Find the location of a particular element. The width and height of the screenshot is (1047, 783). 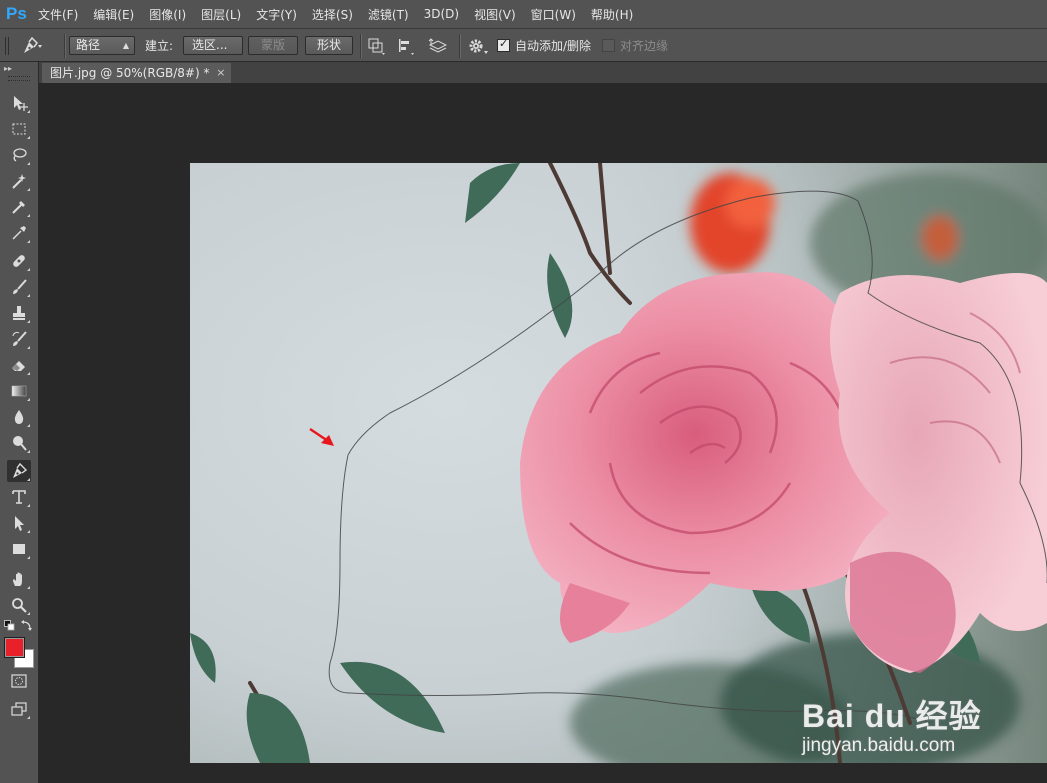

menu-image: 图像(I) is located at coordinates (167, 14).